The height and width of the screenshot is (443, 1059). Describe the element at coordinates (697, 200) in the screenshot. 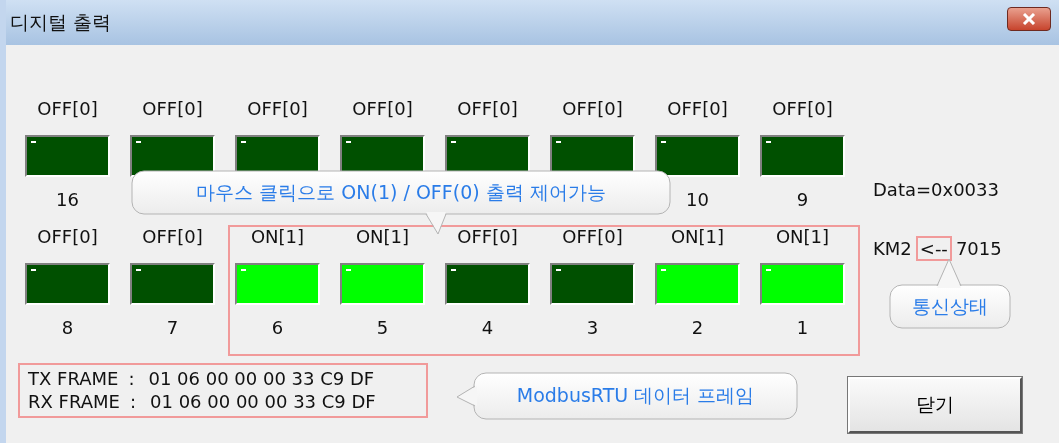

I see `output-number: 10` at that location.